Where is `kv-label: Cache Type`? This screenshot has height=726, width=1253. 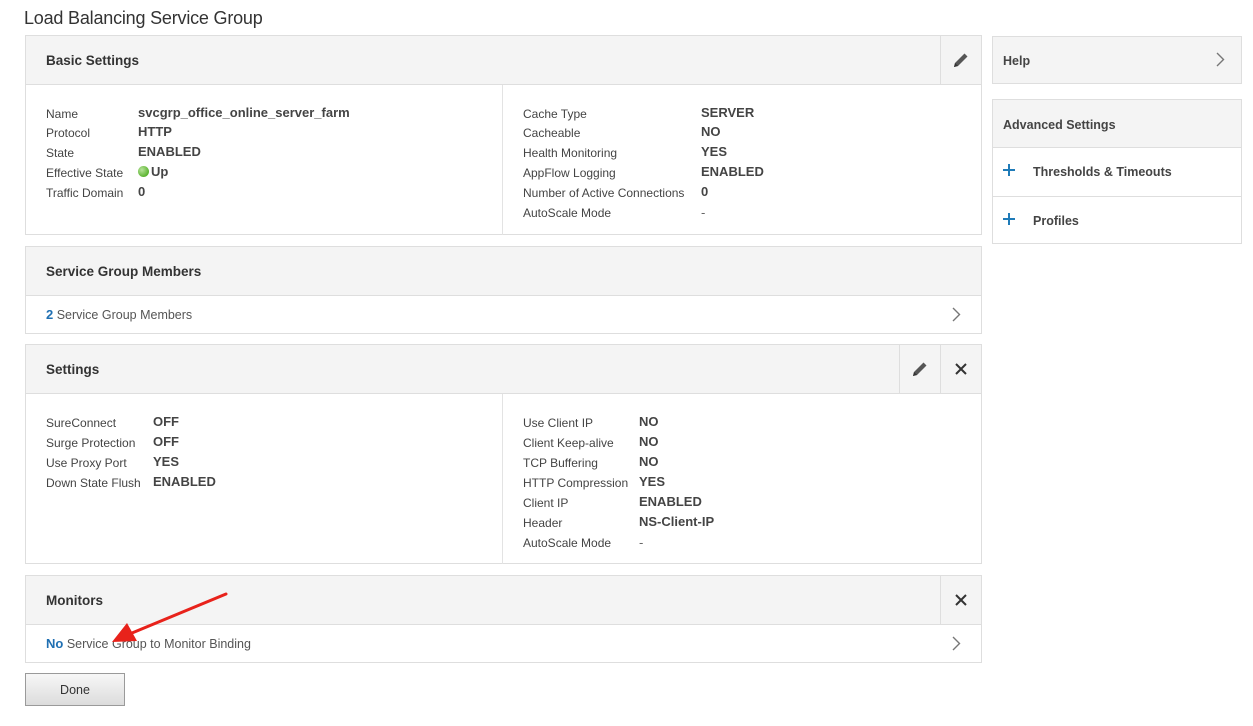
kv-label: Cache Type is located at coordinates (555, 114).